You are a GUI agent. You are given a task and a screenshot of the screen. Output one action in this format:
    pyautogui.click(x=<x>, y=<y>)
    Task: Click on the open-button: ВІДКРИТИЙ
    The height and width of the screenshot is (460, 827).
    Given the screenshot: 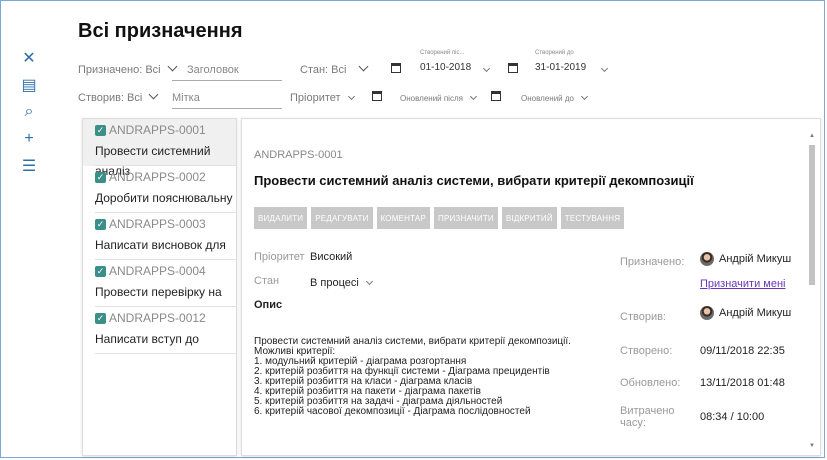 What is the action you would take?
    pyautogui.click(x=529, y=218)
    